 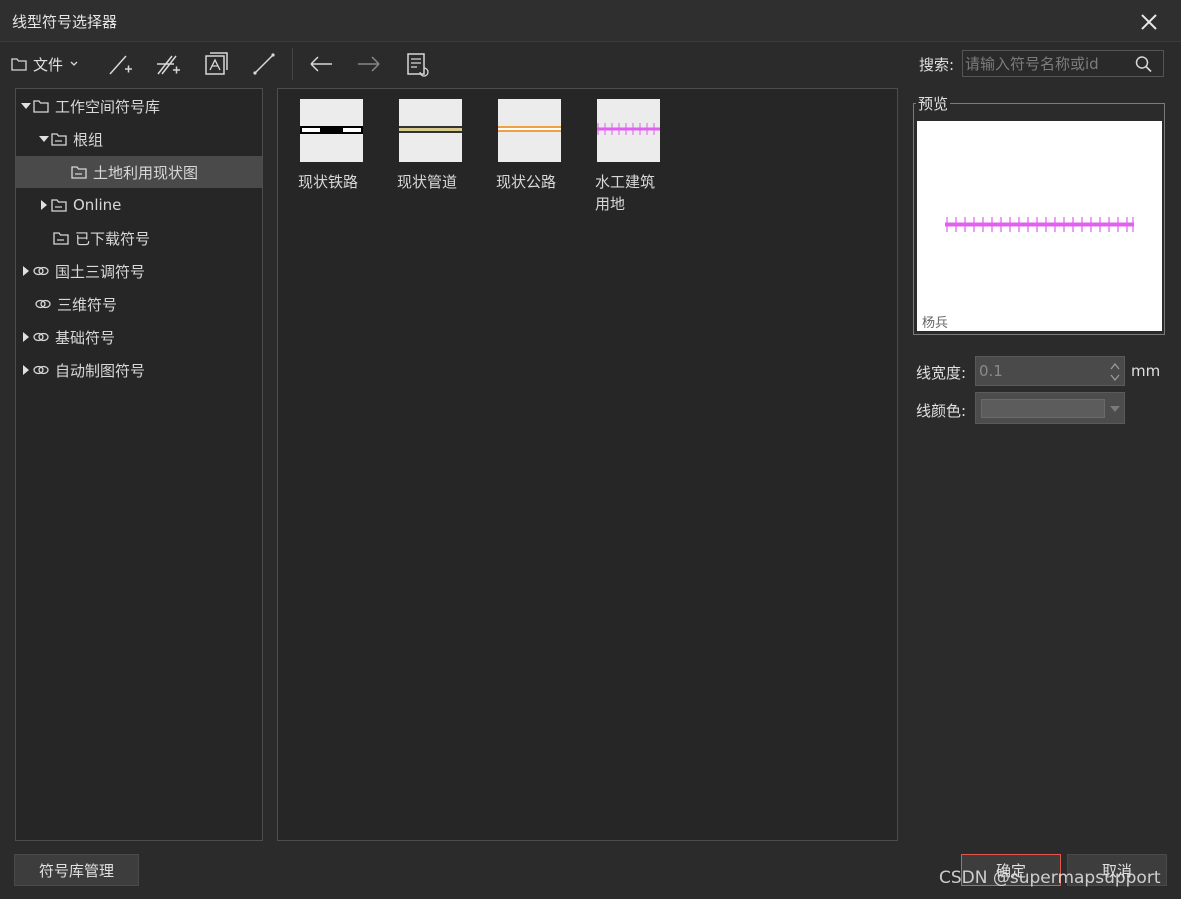 What do you see at coordinates (65, 22) in the screenshot?
I see `window-title: 线型符号选择器` at bounding box center [65, 22].